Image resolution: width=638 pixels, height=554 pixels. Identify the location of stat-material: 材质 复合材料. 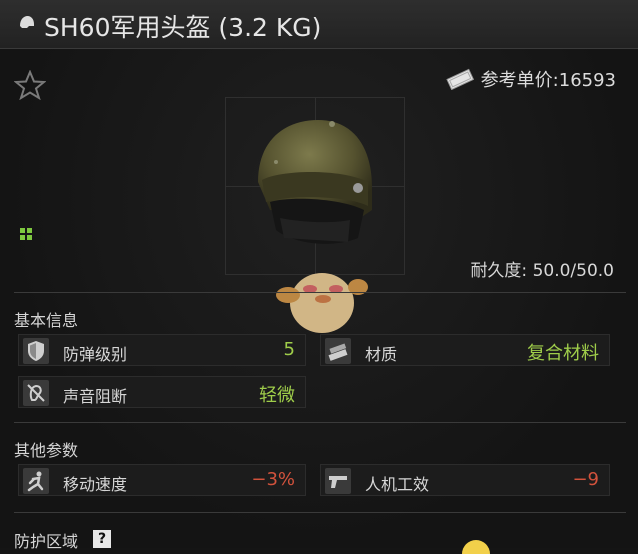
(465, 350).